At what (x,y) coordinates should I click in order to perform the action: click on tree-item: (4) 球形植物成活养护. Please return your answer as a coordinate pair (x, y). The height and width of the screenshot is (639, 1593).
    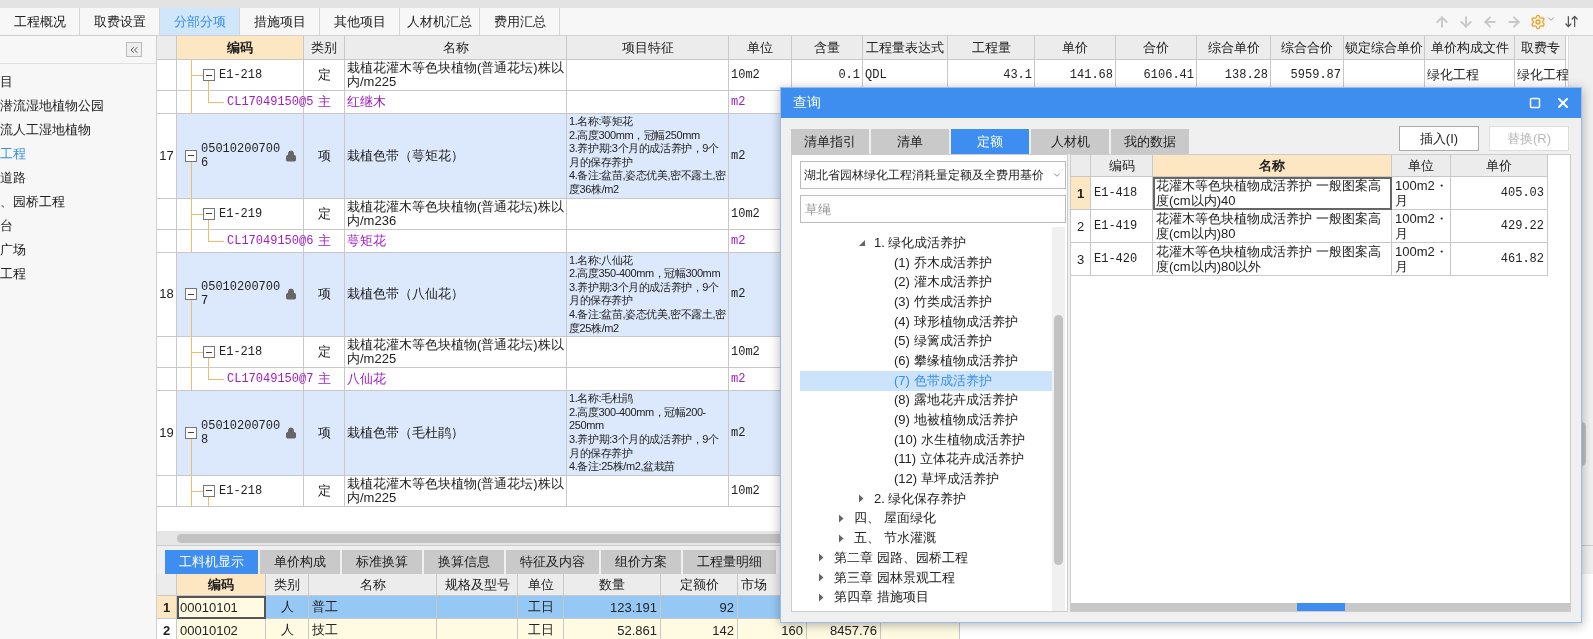
    Looking at the image, I should click on (926, 321).